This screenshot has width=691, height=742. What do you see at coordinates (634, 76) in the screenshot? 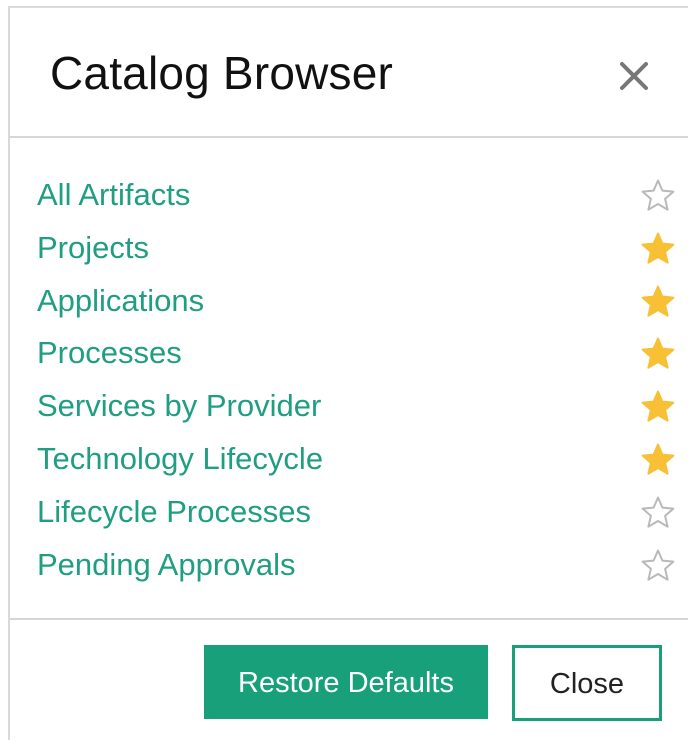
I see `close-icon` at bounding box center [634, 76].